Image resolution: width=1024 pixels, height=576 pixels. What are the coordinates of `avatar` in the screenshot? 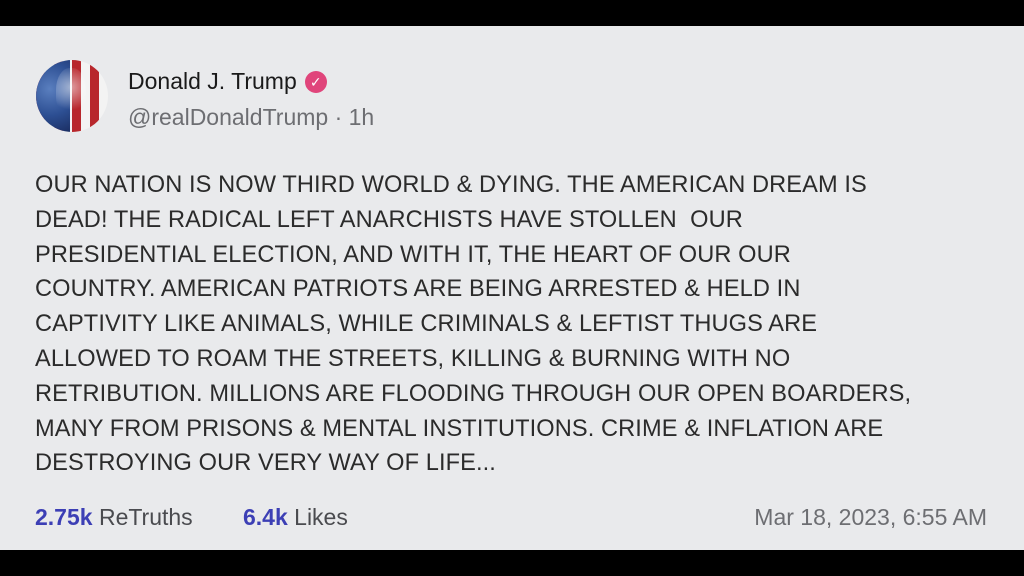 It's located at (72, 96).